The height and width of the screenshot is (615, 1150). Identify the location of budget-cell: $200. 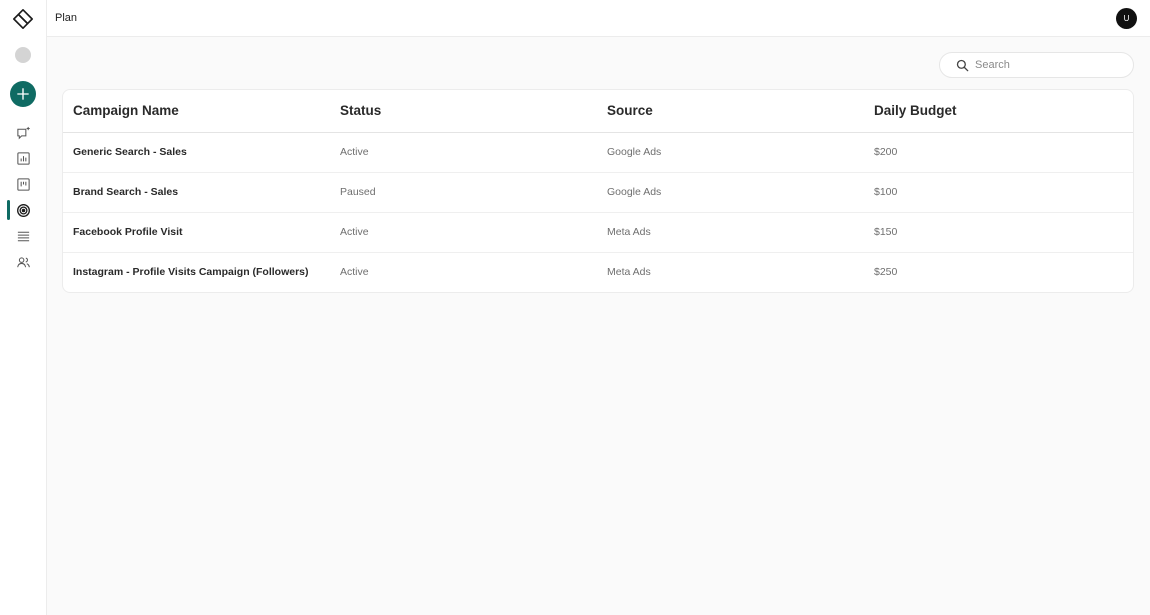
(998, 152).